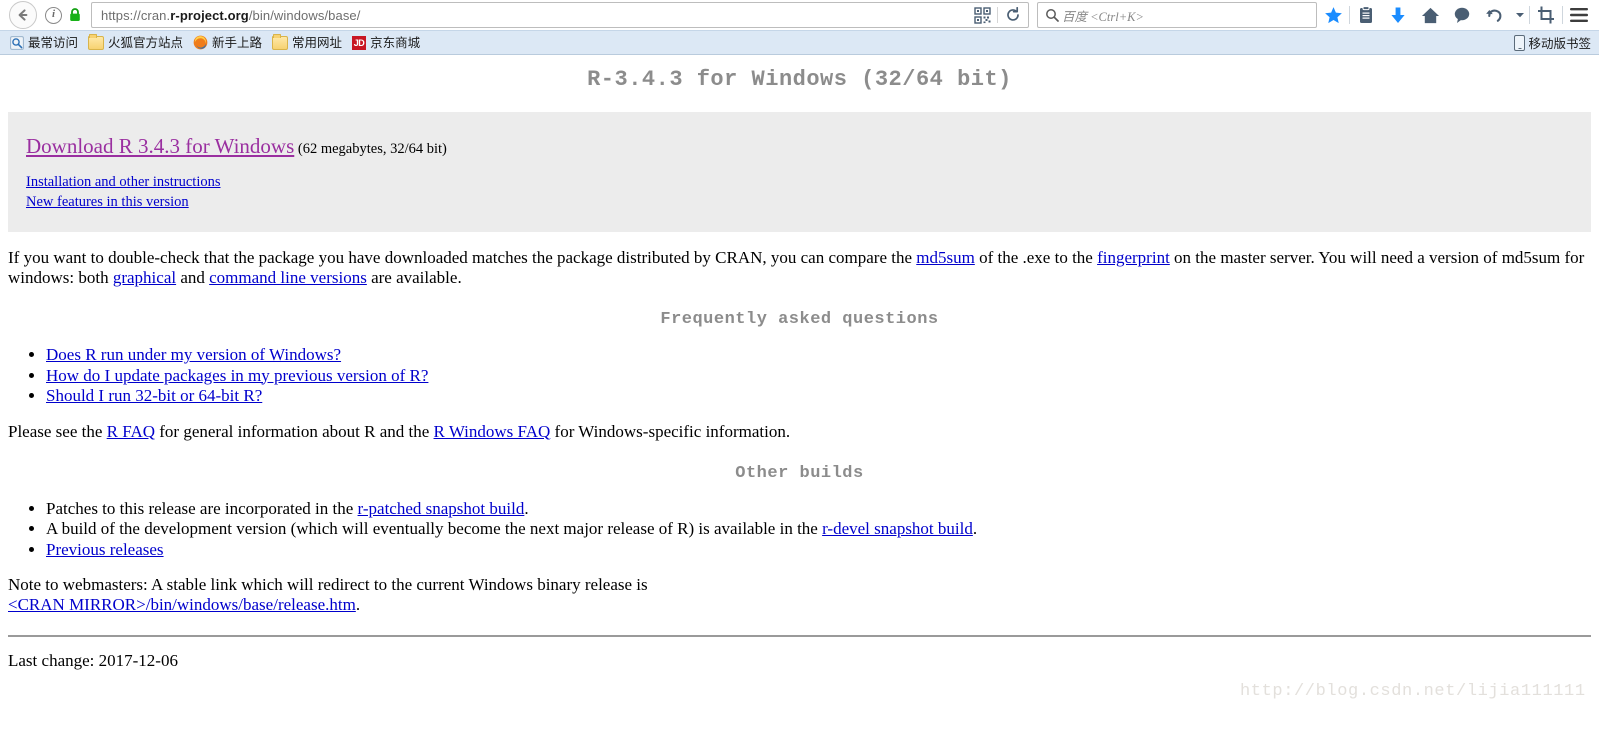 Image resolution: width=1599 pixels, height=729 pixels. I want to click on reading-list-icon, so click(1366, 14).